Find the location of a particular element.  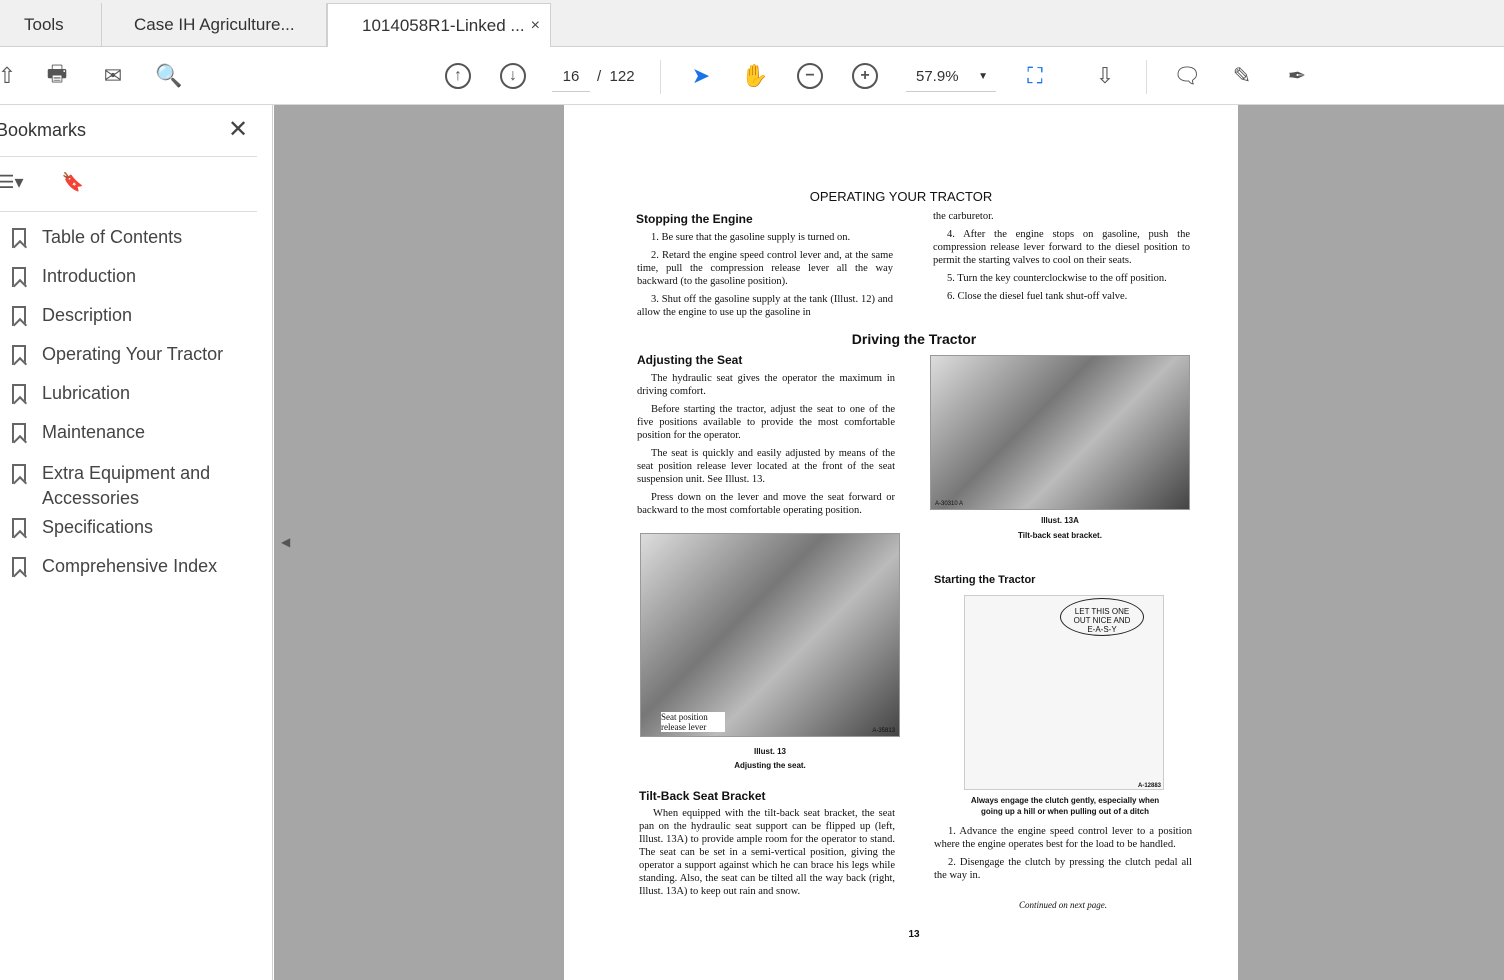

bookmark-maintenance: Maintenance is located at coordinates (78, 432).